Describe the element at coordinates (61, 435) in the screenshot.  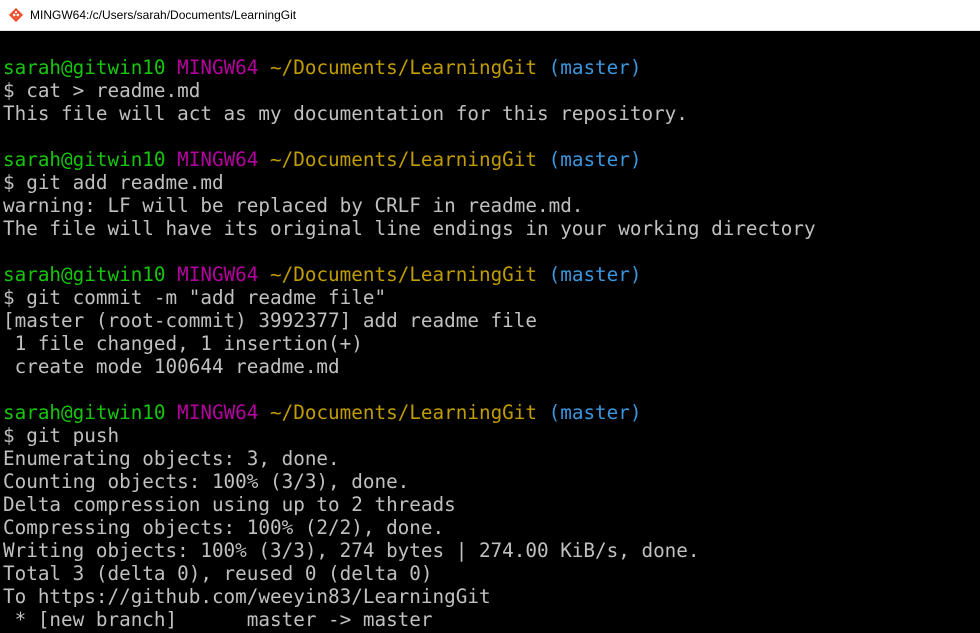
I see `command-line: $ git push` at that location.